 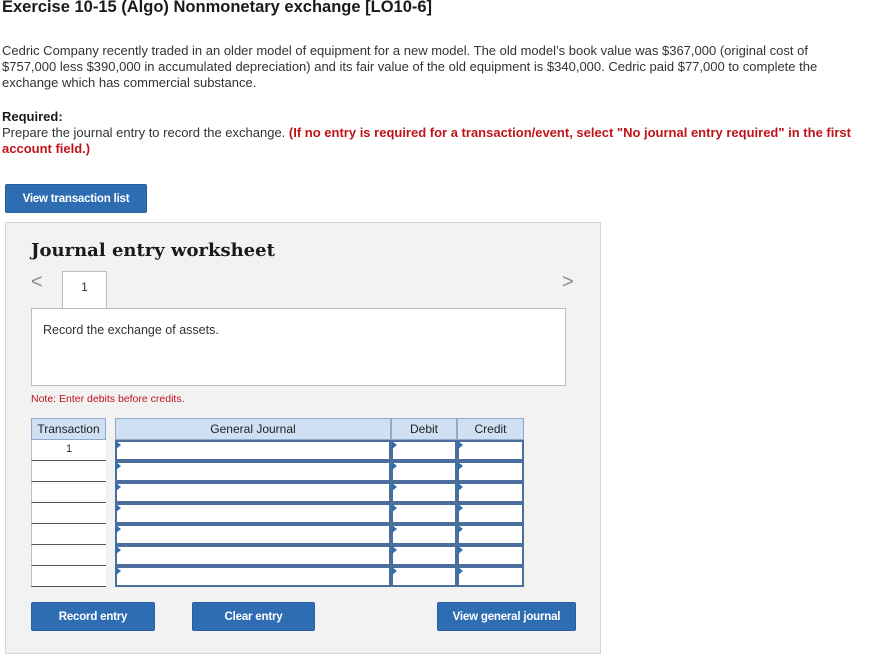 I want to click on column-header-general-journal: General Journal, so click(x=253, y=429).